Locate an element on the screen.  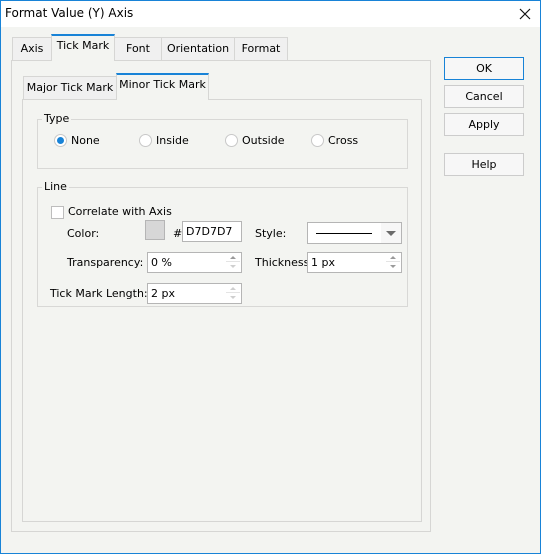
style-label: Style: is located at coordinates (271, 233).